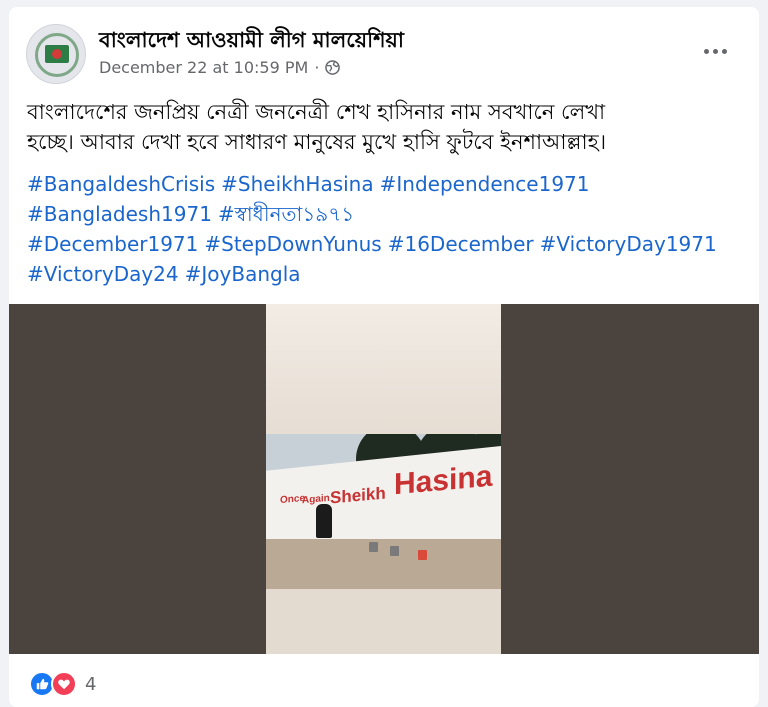 This screenshot has width=768, height=707. Describe the element at coordinates (485, 184) in the screenshot. I see `hashtag-link: #Independence1971` at that location.